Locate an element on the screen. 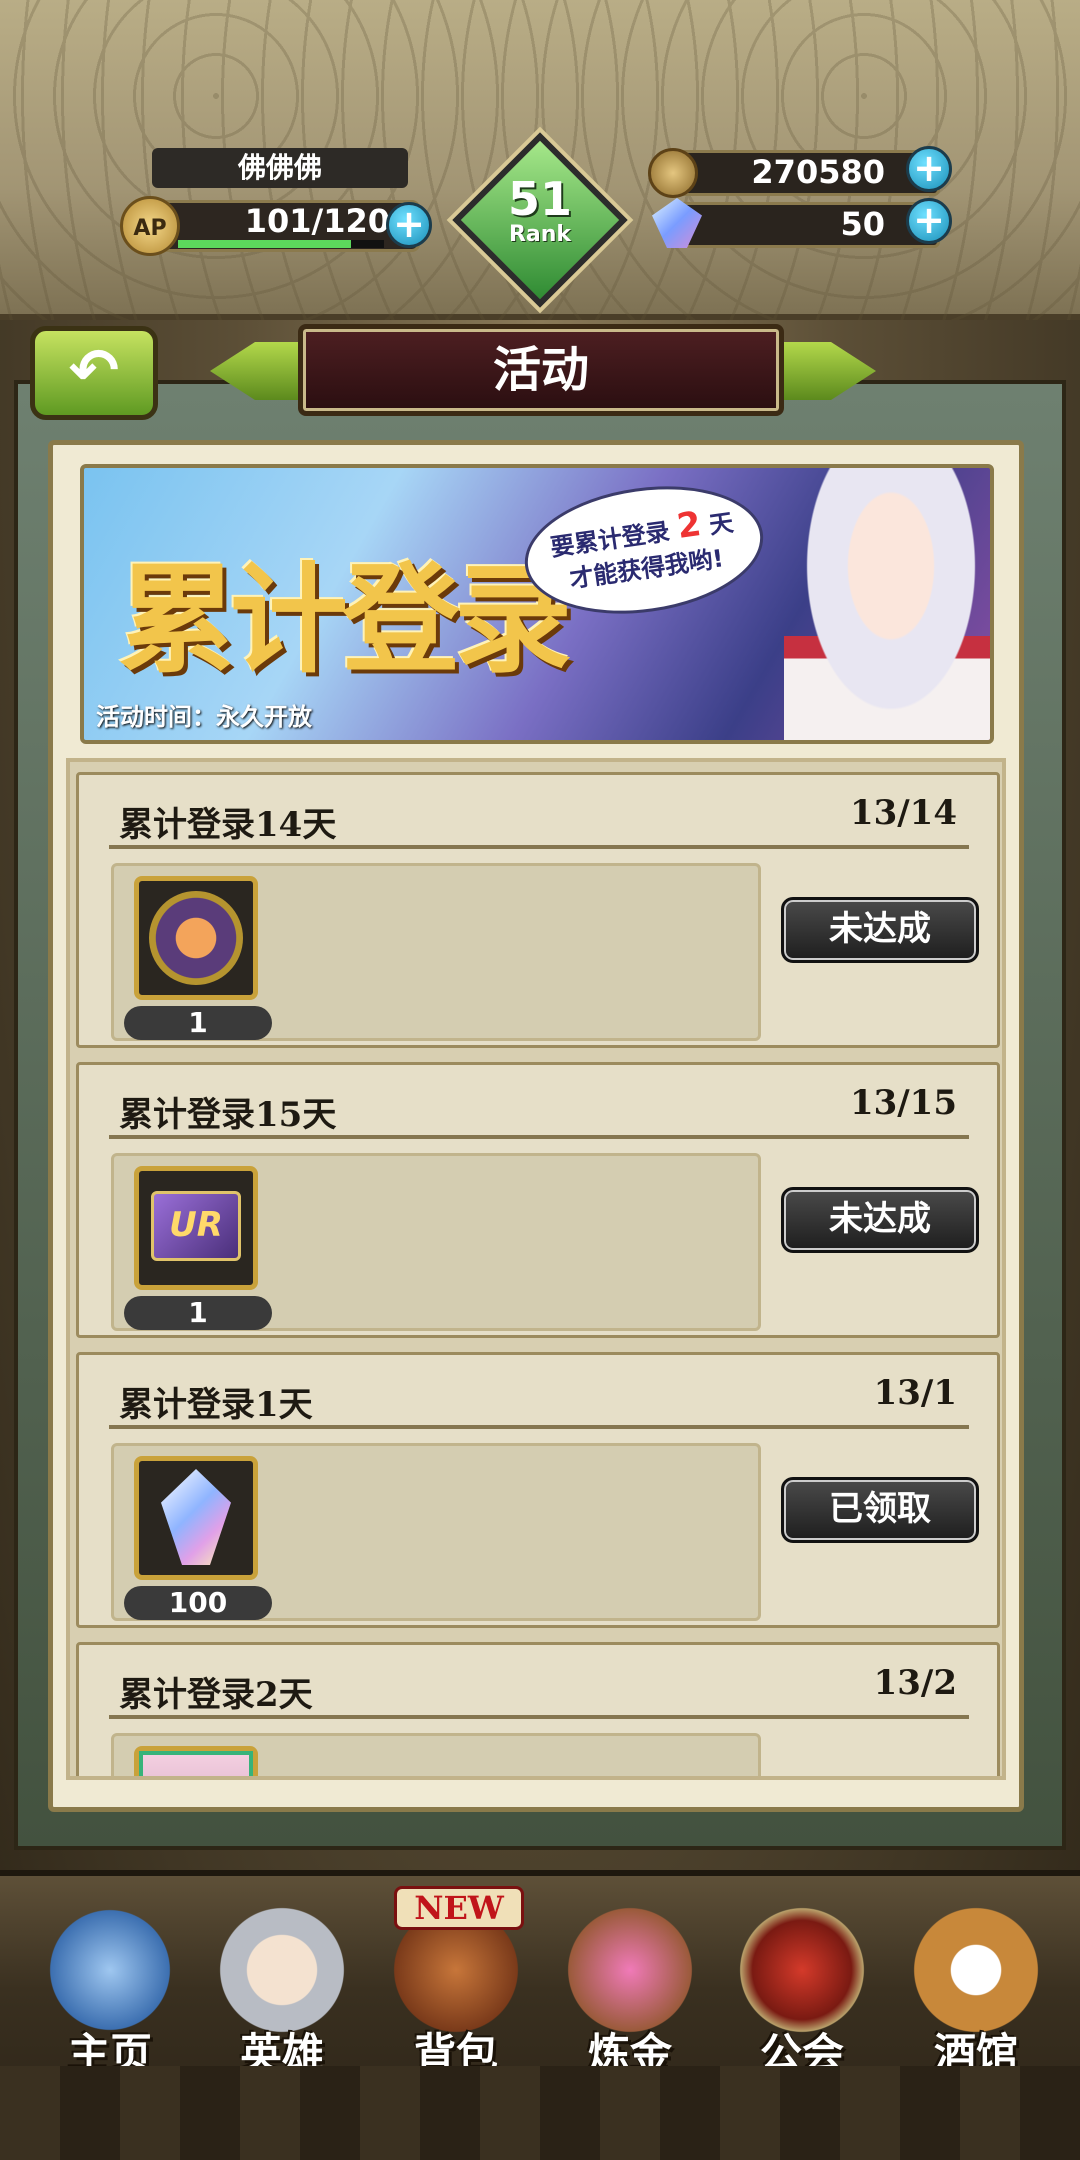 This screenshot has height=2160, width=1080. claim-button: 已领取 is located at coordinates (880, 1510).